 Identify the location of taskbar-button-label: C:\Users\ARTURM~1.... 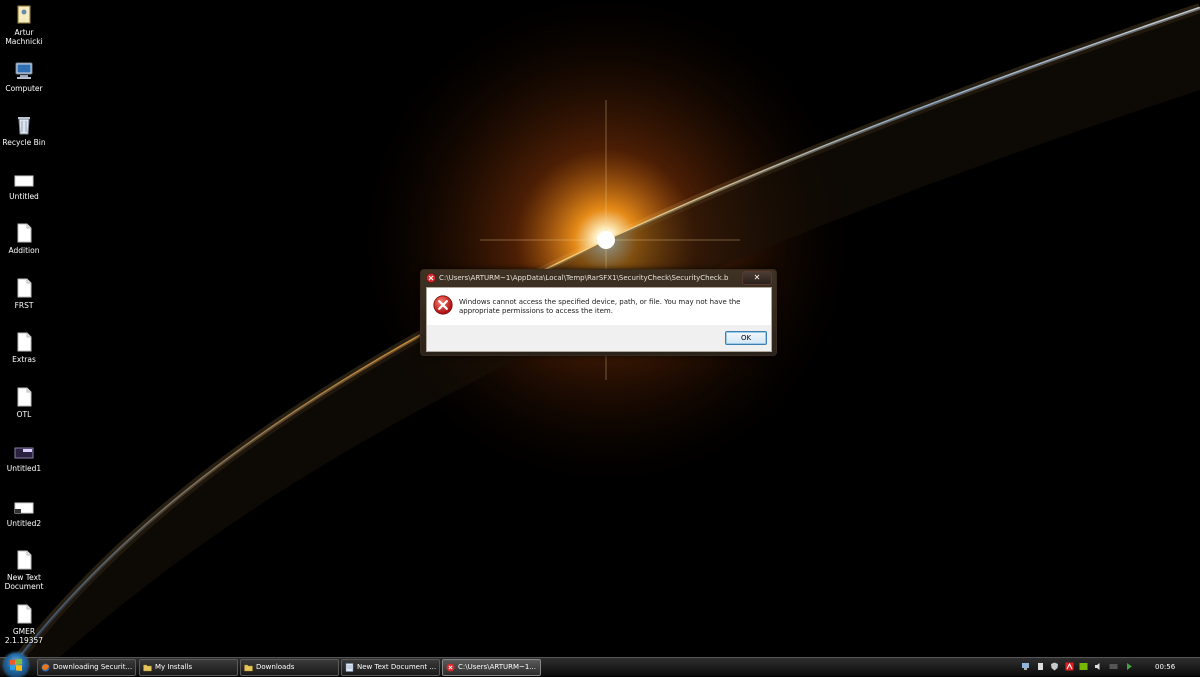
(497, 667).